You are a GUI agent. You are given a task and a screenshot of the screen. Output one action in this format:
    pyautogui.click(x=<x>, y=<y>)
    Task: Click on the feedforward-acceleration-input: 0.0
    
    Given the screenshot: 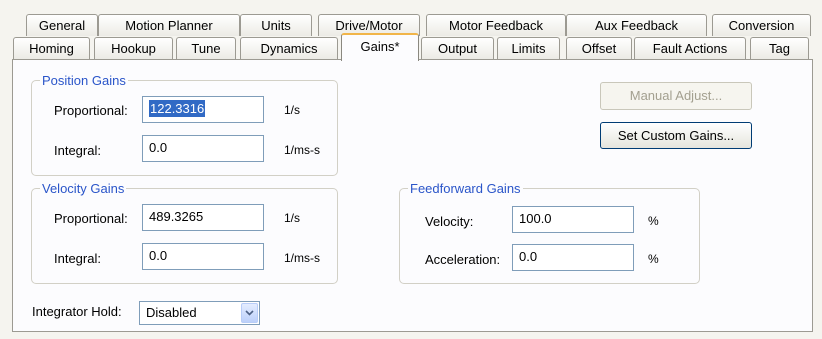 What is the action you would take?
    pyautogui.click(x=573, y=257)
    